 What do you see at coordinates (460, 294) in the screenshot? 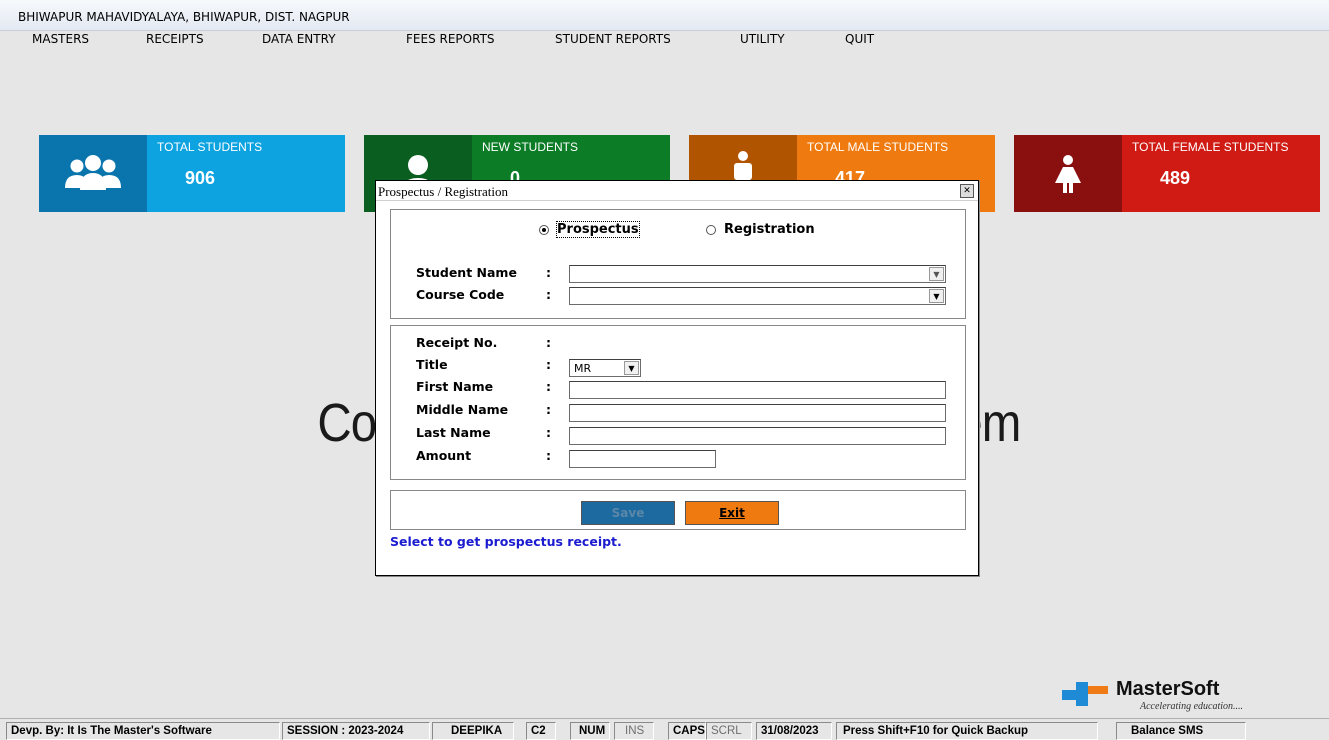
I see `course-code-label: Course Code` at bounding box center [460, 294].